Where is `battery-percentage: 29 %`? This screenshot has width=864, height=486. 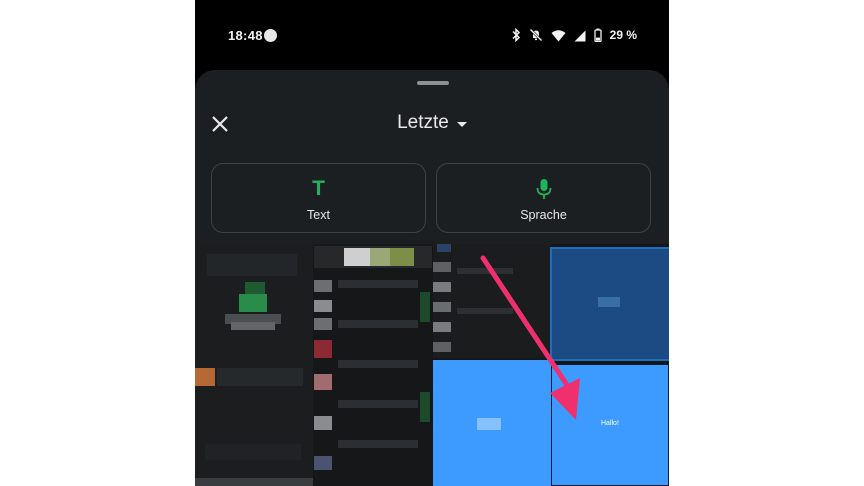
battery-percentage: 29 % is located at coordinates (623, 35).